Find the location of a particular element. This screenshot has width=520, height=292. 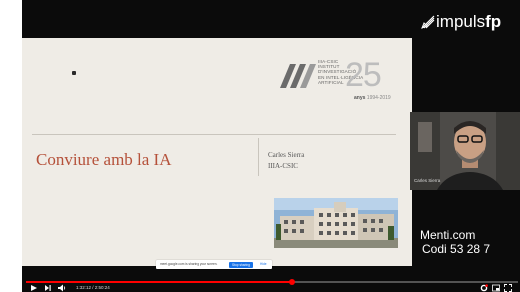

menti-code: Codi 53 28 7 is located at coordinates (456, 249).